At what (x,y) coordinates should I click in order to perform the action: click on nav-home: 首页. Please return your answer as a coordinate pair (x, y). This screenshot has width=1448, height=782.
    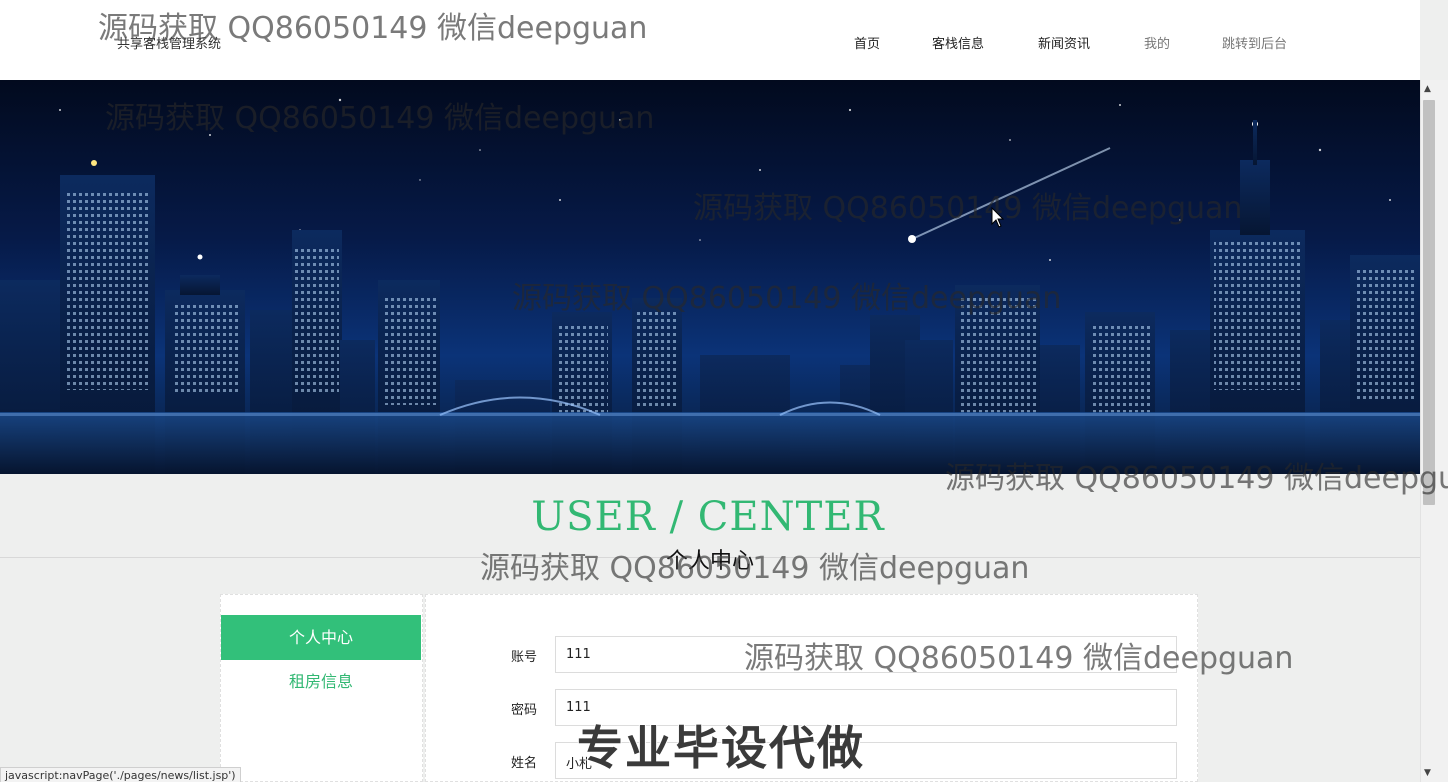
    Looking at the image, I should click on (867, 42).